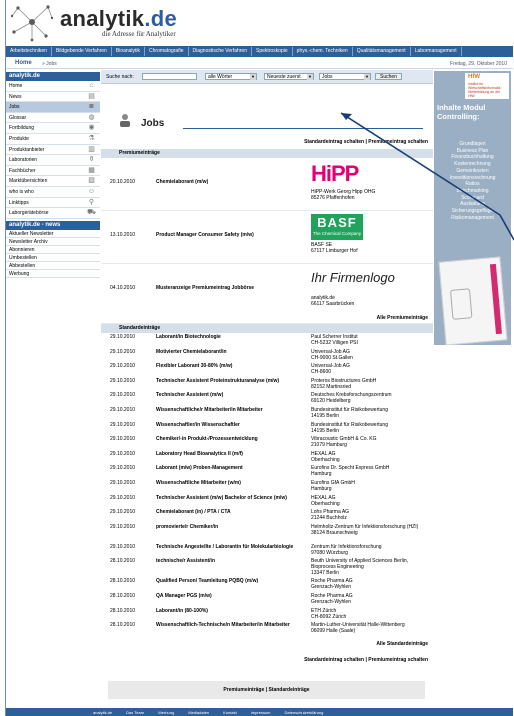 The width and height of the screenshot is (514, 716). What do you see at coordinates (230, 712) in the screenshot?
I see `footer-link: Kontakt` at bounding box center [230, 712].